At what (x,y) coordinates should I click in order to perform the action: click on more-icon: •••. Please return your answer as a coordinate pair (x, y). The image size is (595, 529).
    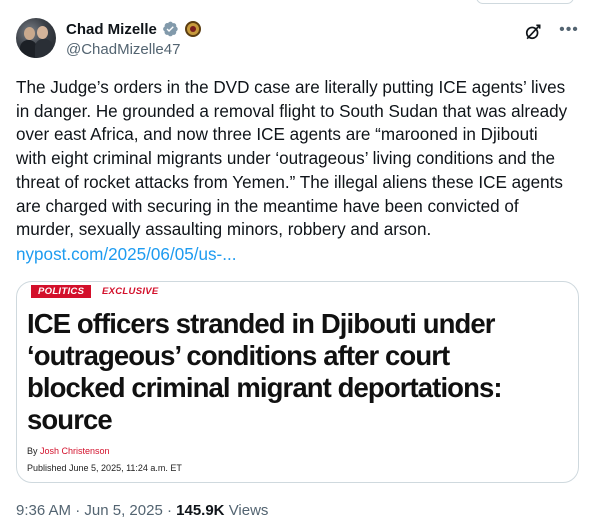
    Looking at the image, I should click on (569, 30).